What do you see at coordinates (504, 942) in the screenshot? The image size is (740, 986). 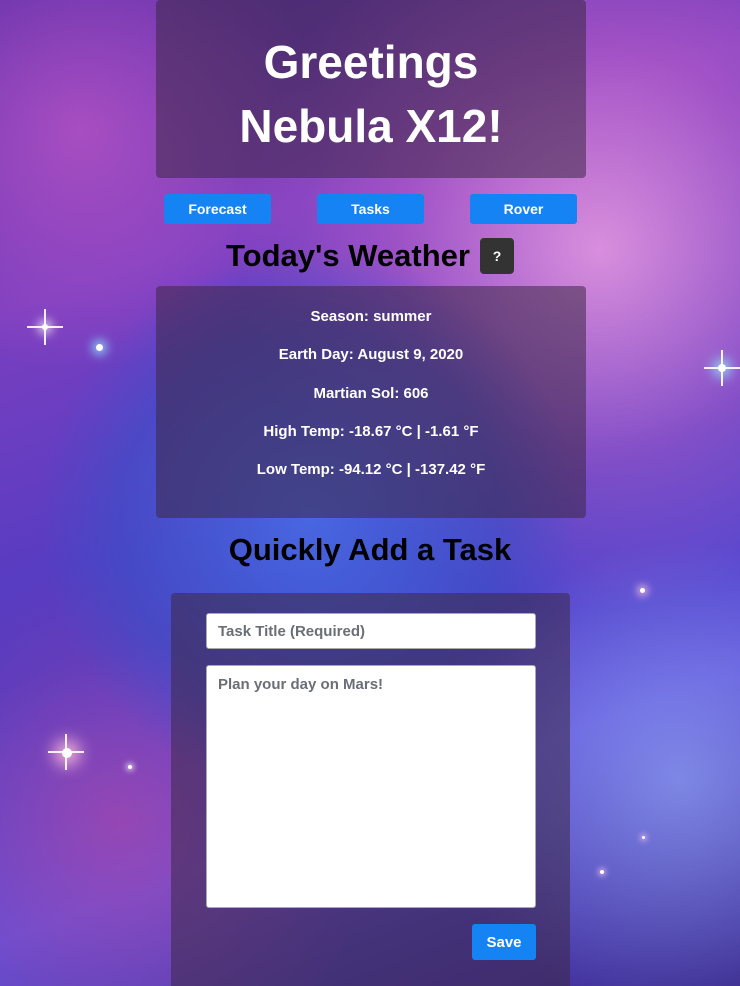 I see `save-button: Save` at bounding box center [504, 942].